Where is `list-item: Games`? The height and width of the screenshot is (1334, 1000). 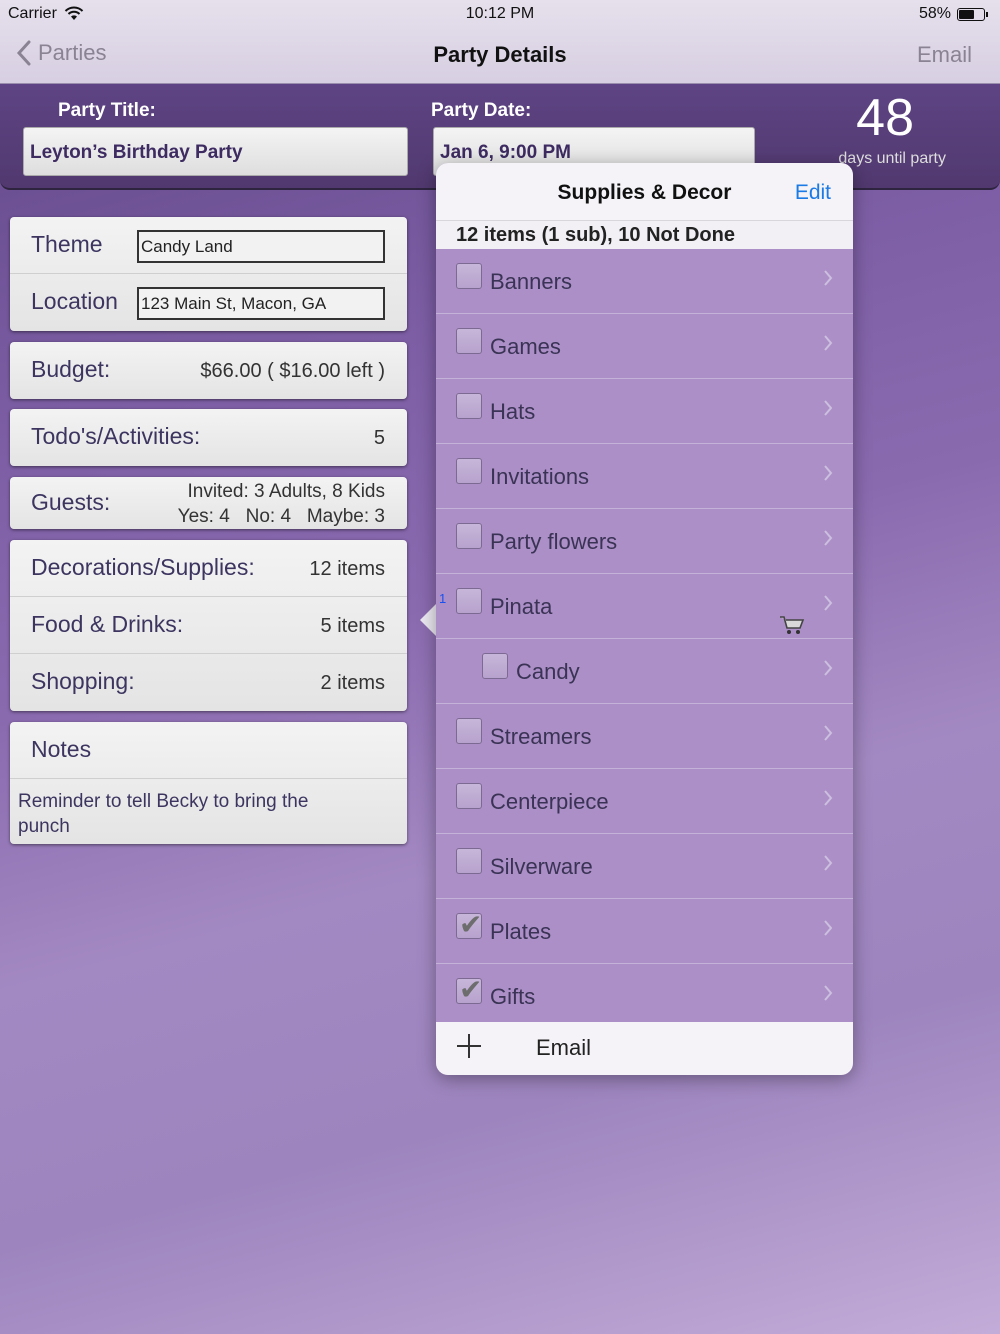 list-item: Games is located at coordinates (644, 346).